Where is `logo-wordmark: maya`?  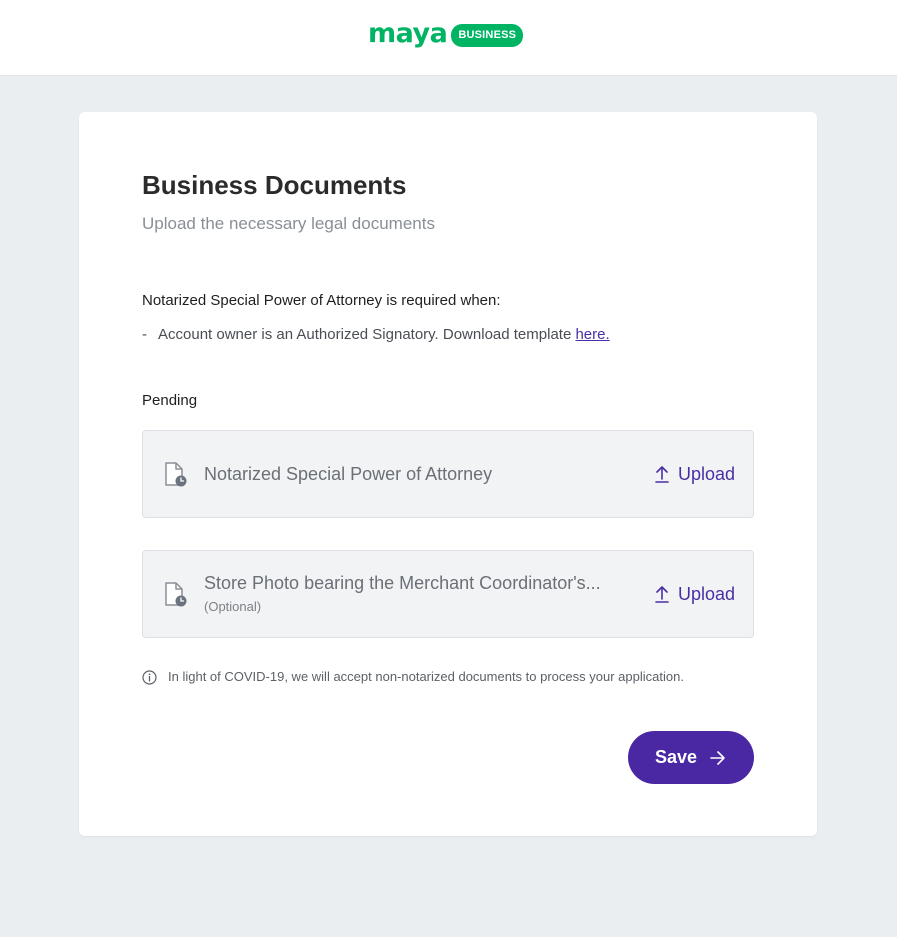 logo-wordmark: maya is located at coordinates (408, 33).